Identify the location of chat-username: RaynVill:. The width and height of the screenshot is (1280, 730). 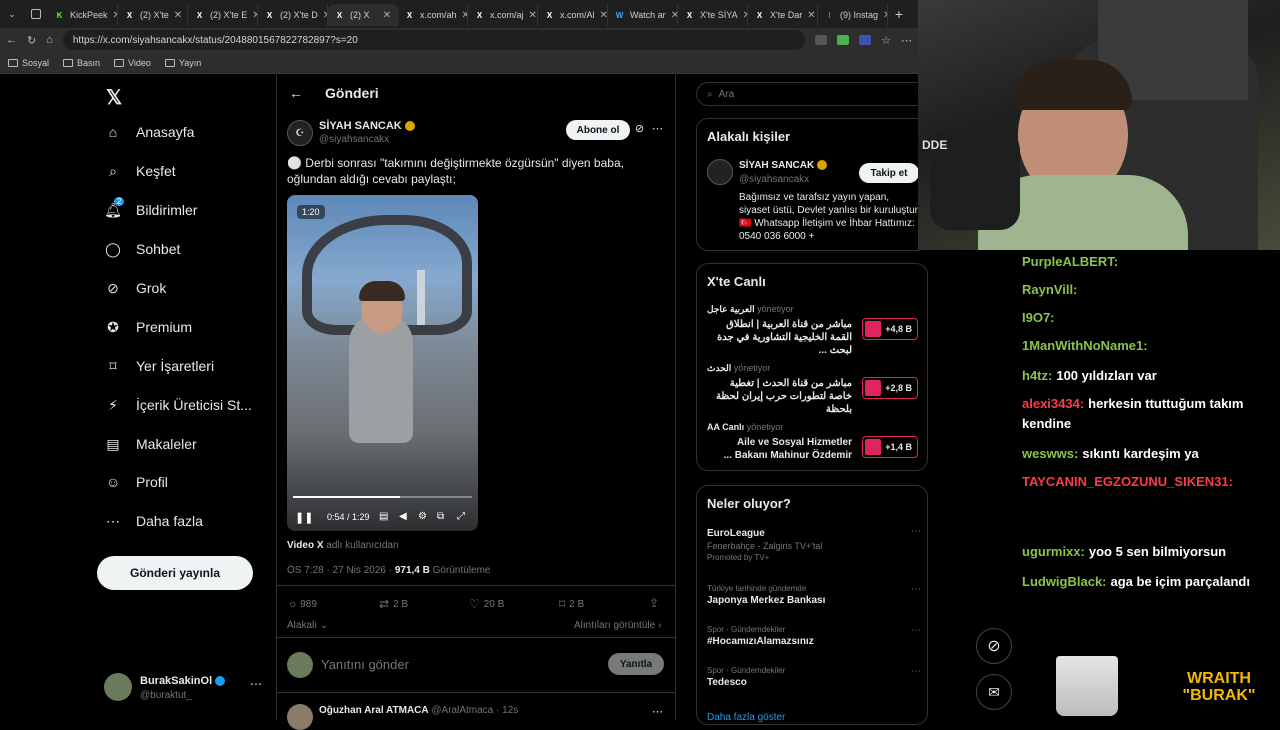
(1049, 289).